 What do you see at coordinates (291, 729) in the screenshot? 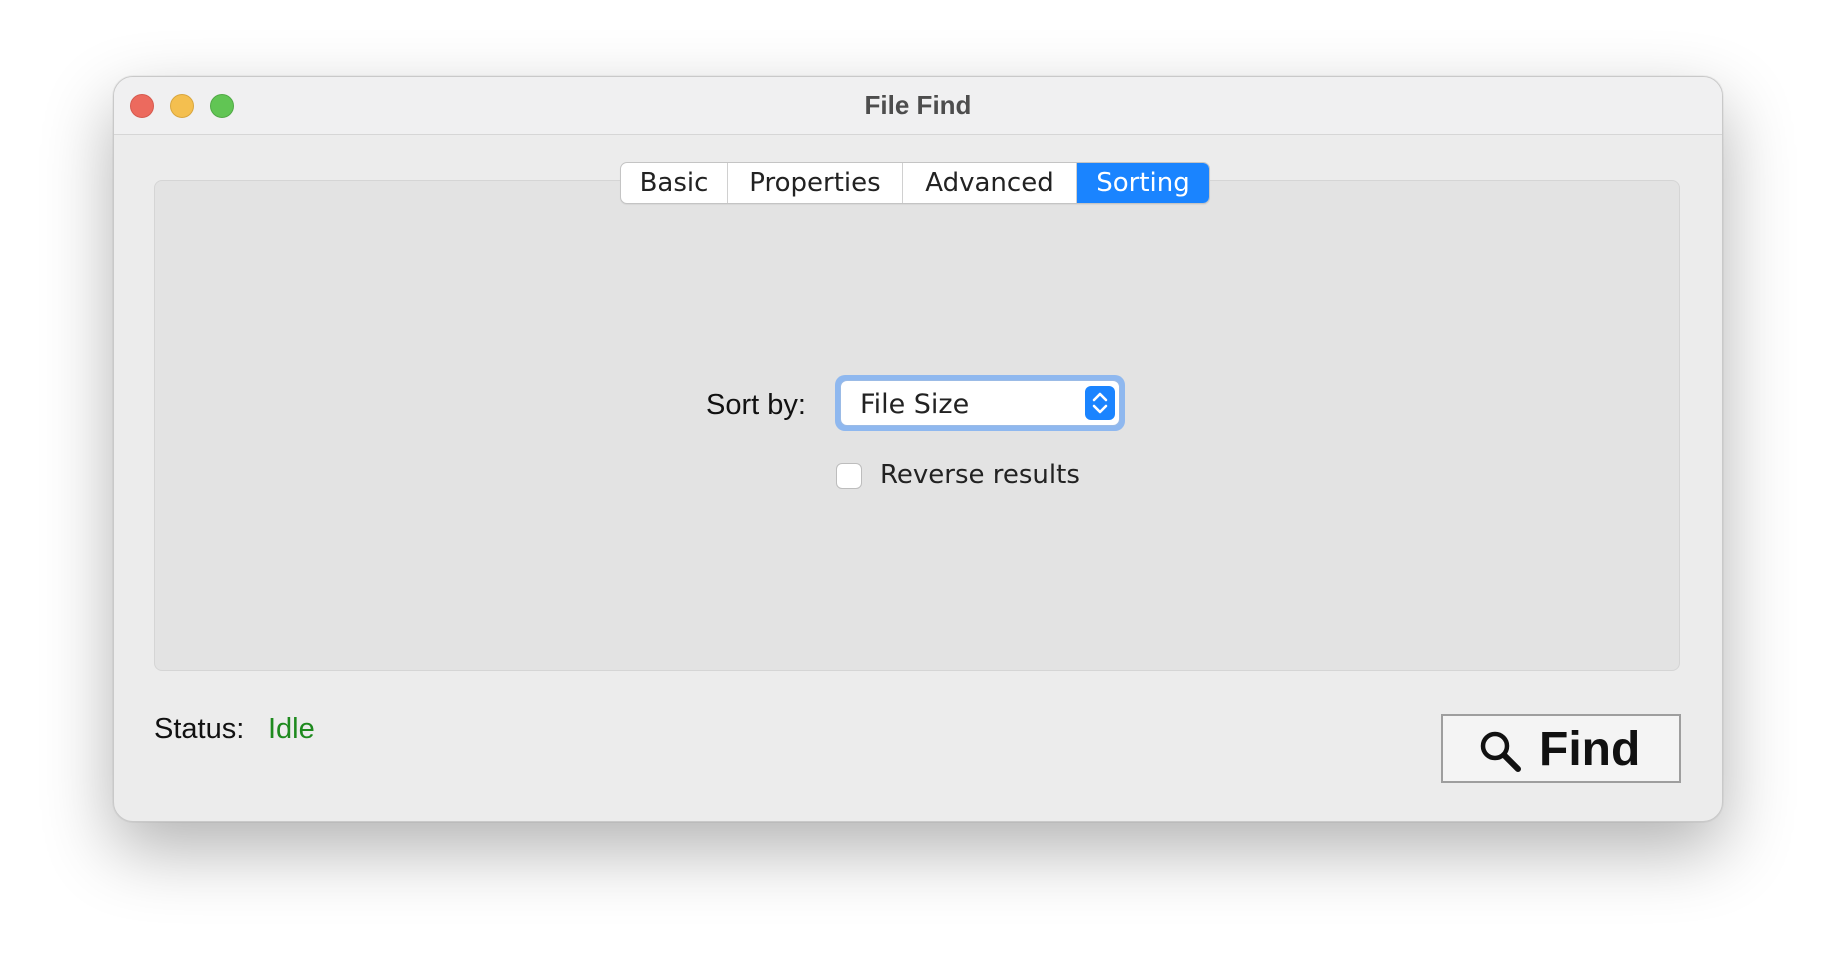
I see `status-value: Idle` at bounding box center [291, 729].